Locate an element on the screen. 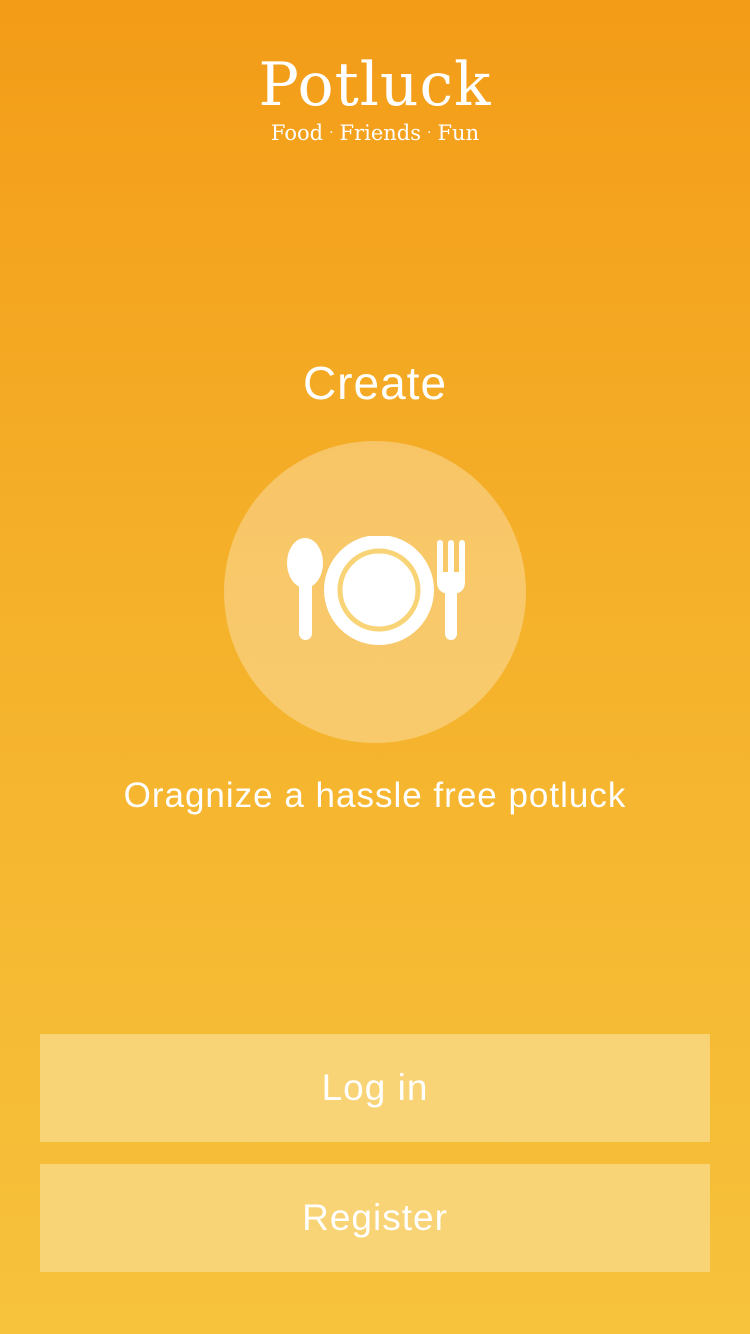  plate-with-spoon-and-fork-icon is located at coordinates (376, 590).